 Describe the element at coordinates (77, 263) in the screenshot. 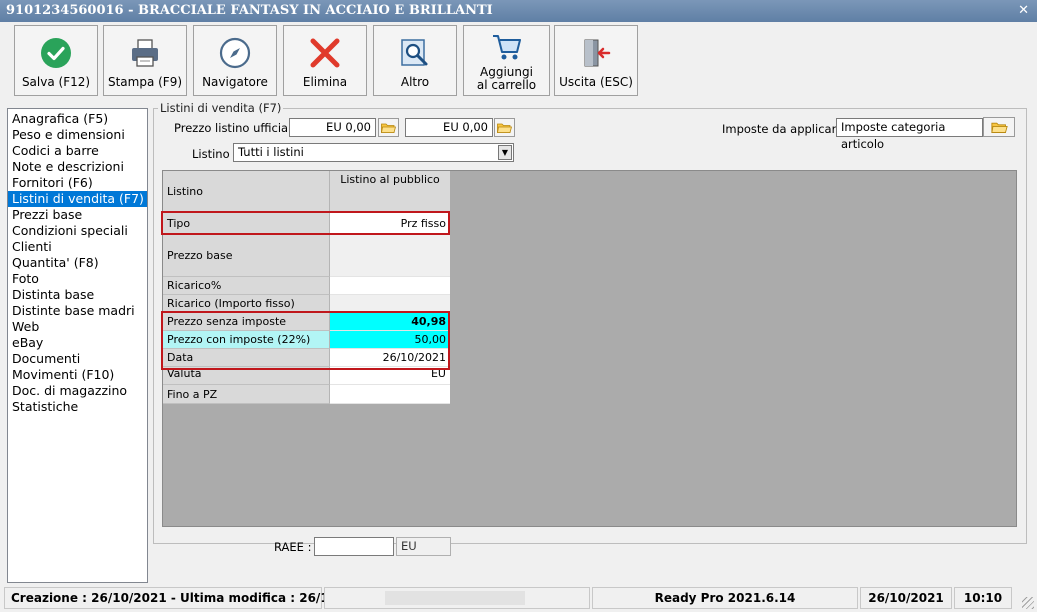

I see `sidebar-item-quantita: Quantita' (F8)` at that location.